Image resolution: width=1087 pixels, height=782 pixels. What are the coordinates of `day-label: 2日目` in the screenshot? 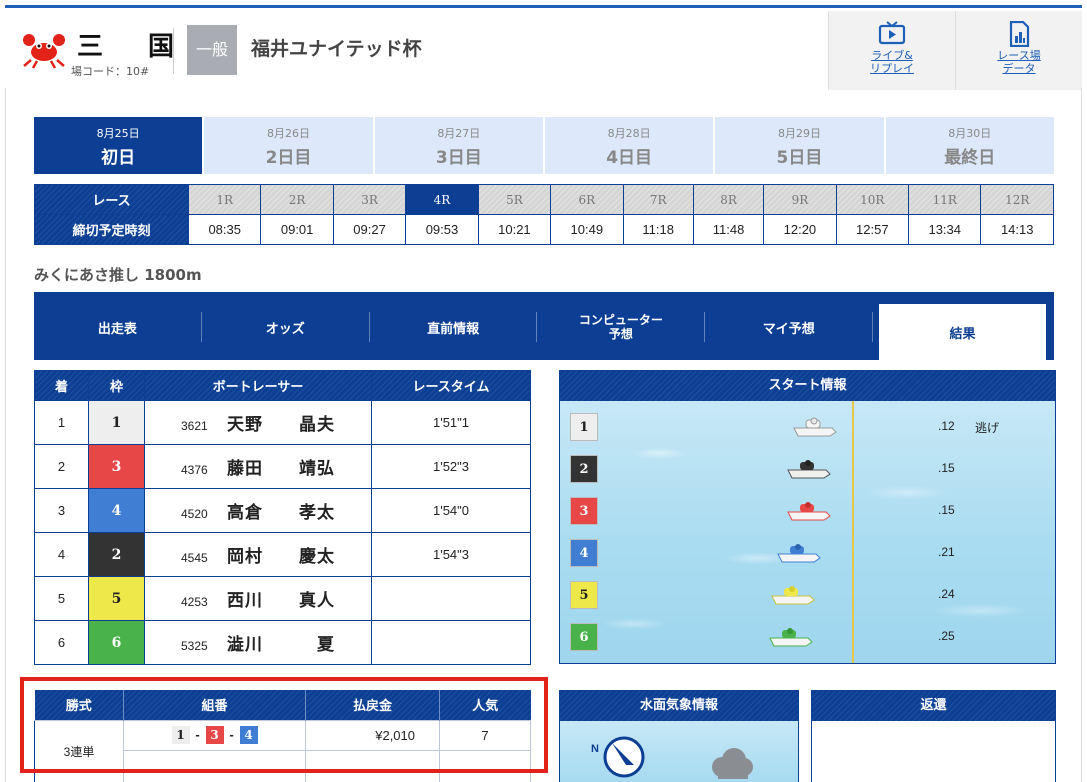 It's located at (288, 158).